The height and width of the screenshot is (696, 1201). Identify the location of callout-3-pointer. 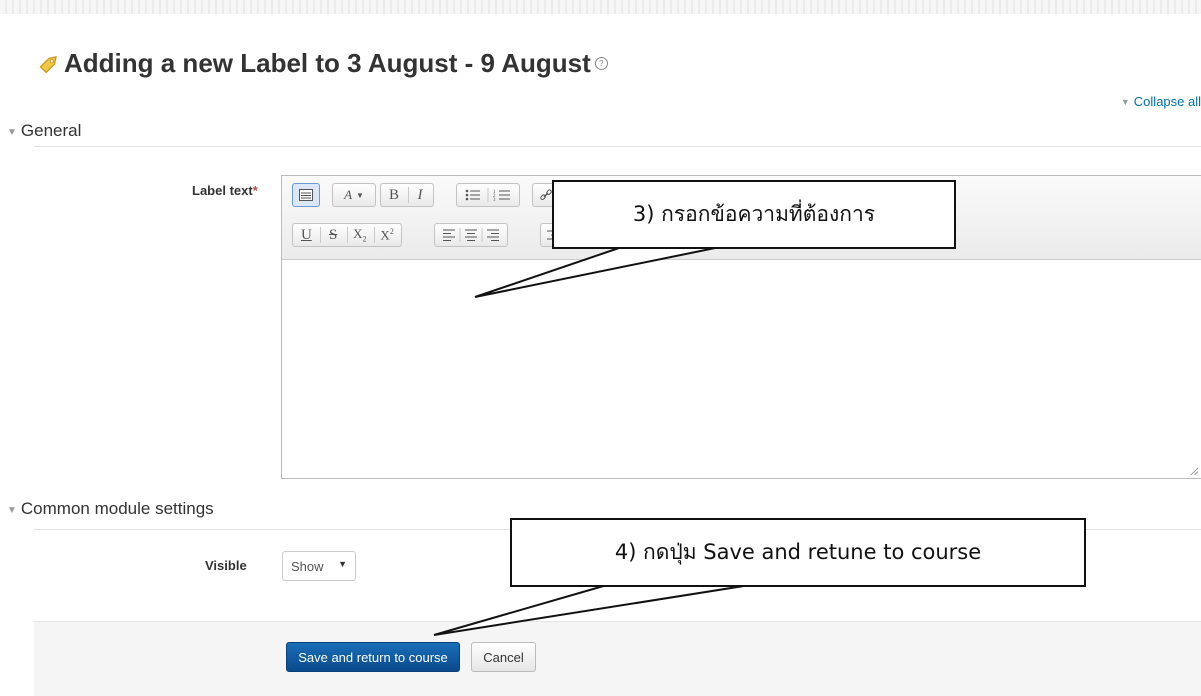
(597, 272).